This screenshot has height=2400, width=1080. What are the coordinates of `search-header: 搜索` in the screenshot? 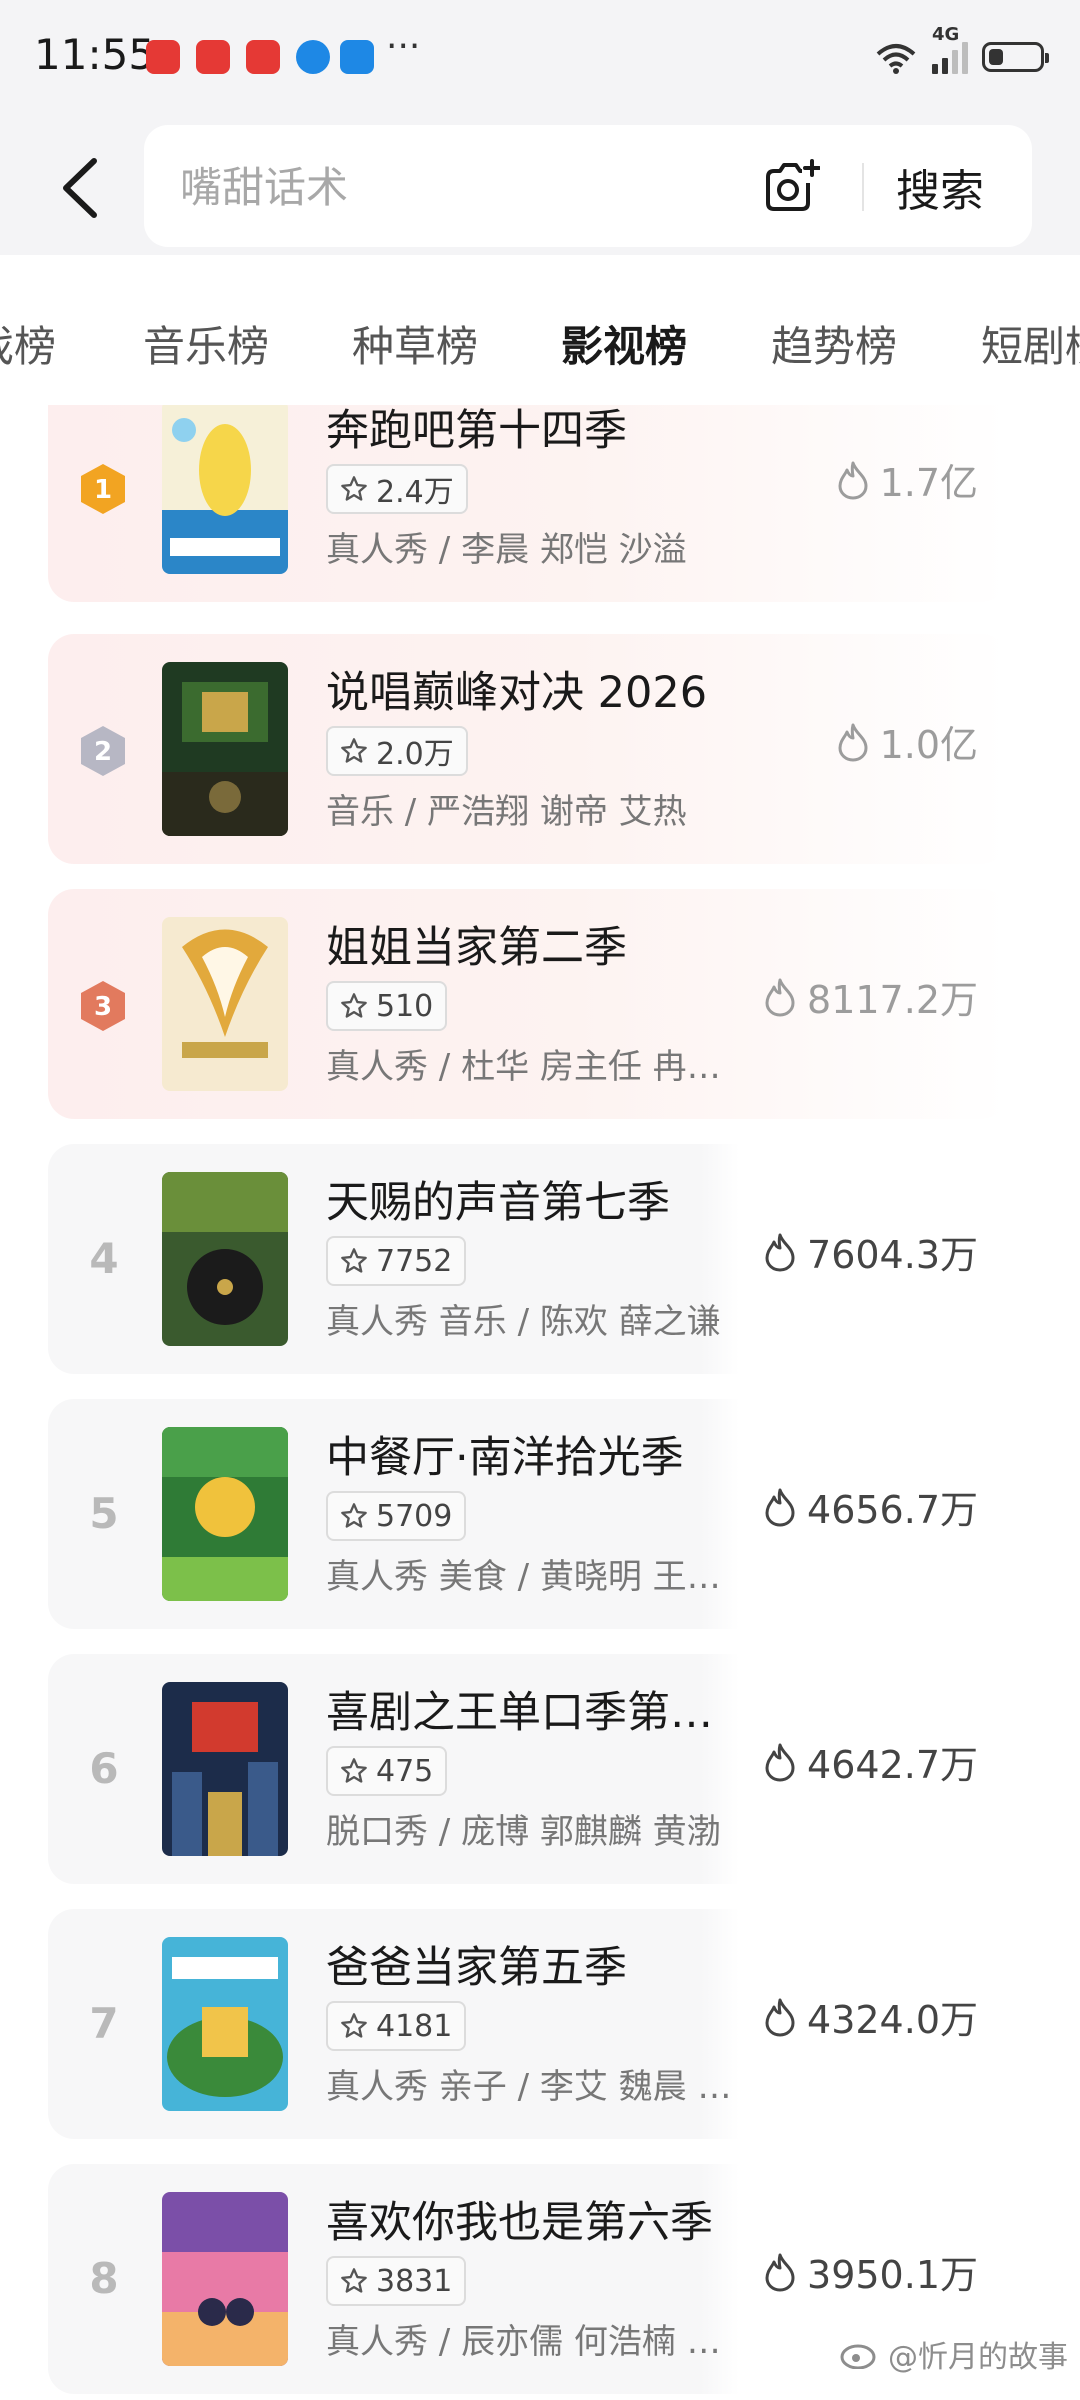 It's located at (540, 185).